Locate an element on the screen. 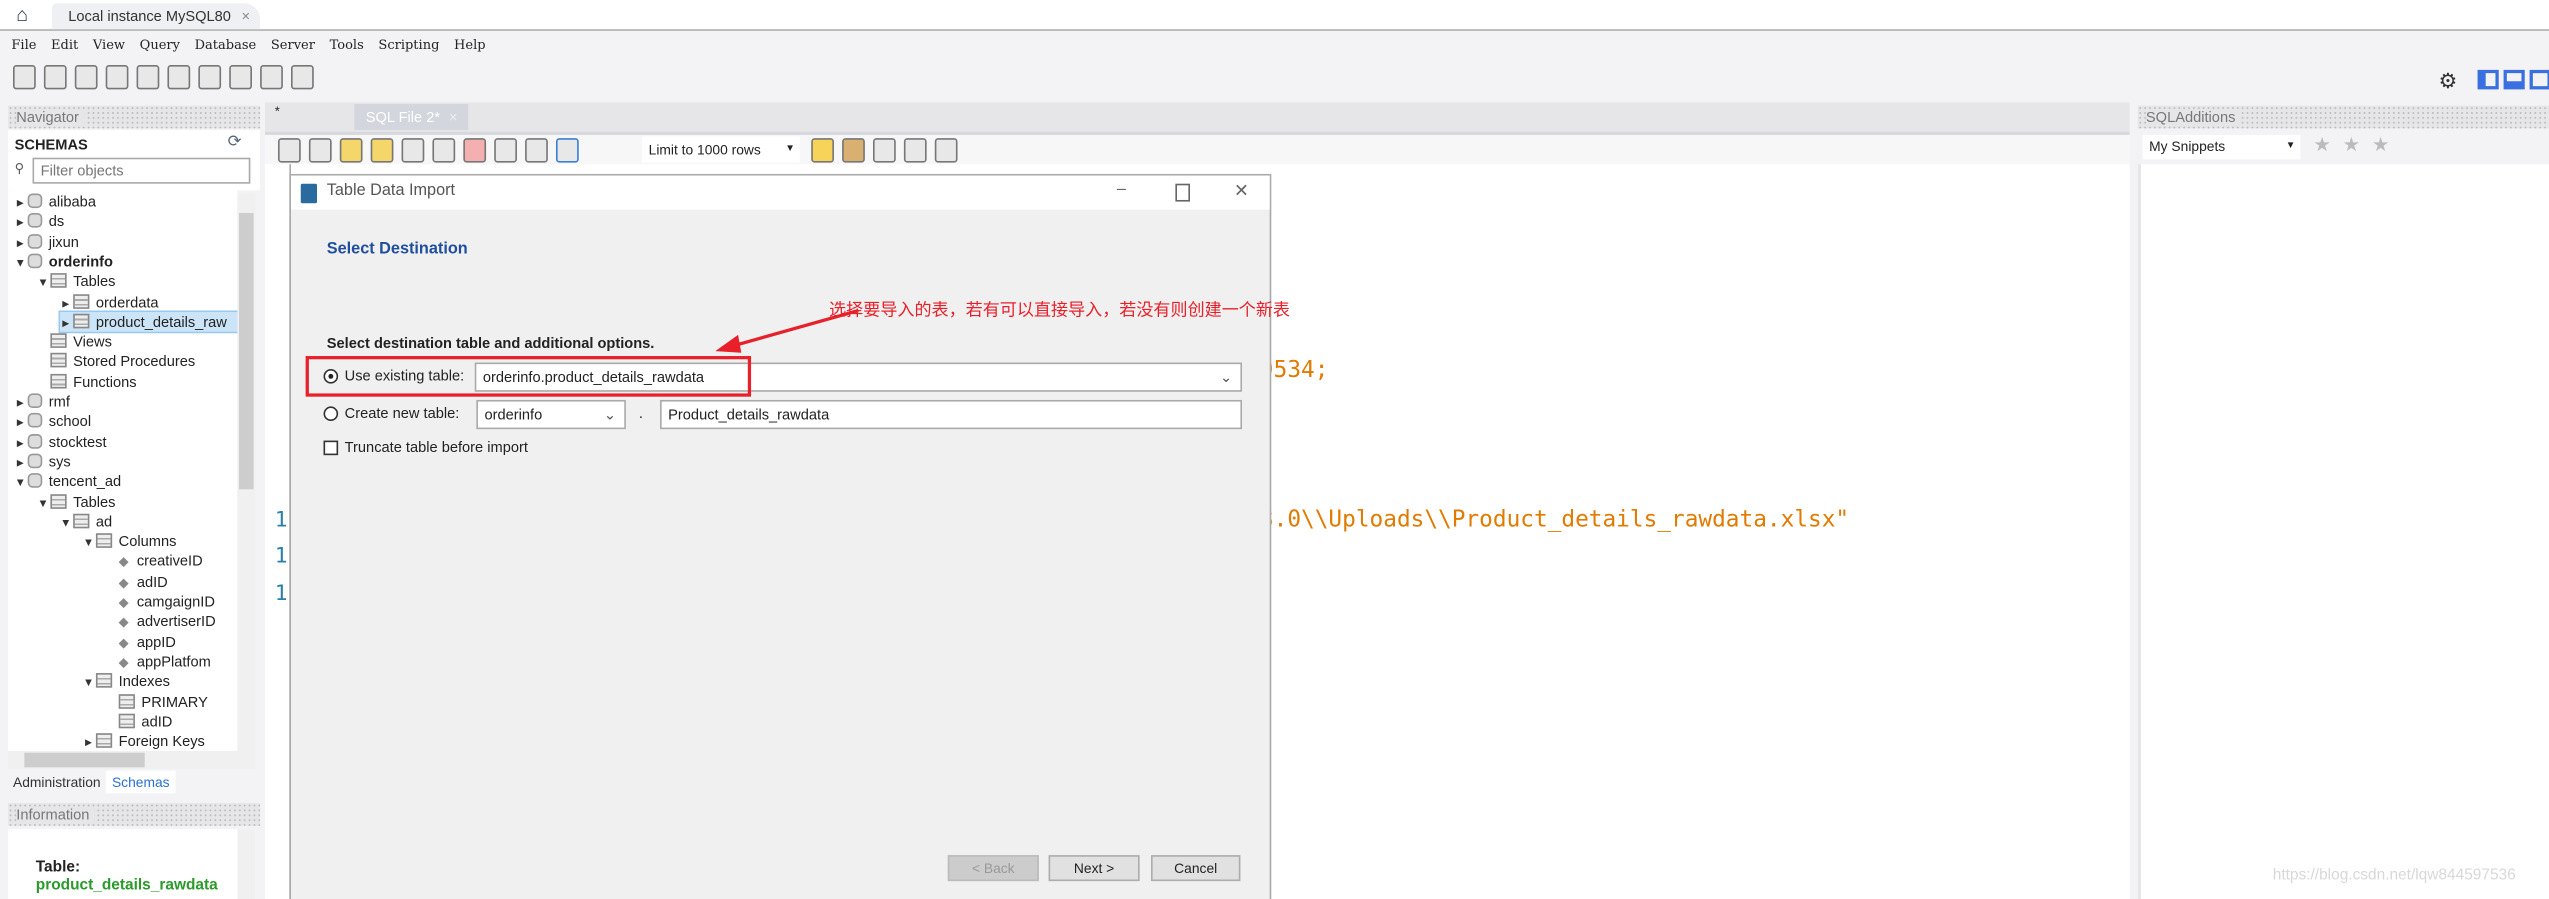  menu-query: Query is located at coordinates (160, 44).